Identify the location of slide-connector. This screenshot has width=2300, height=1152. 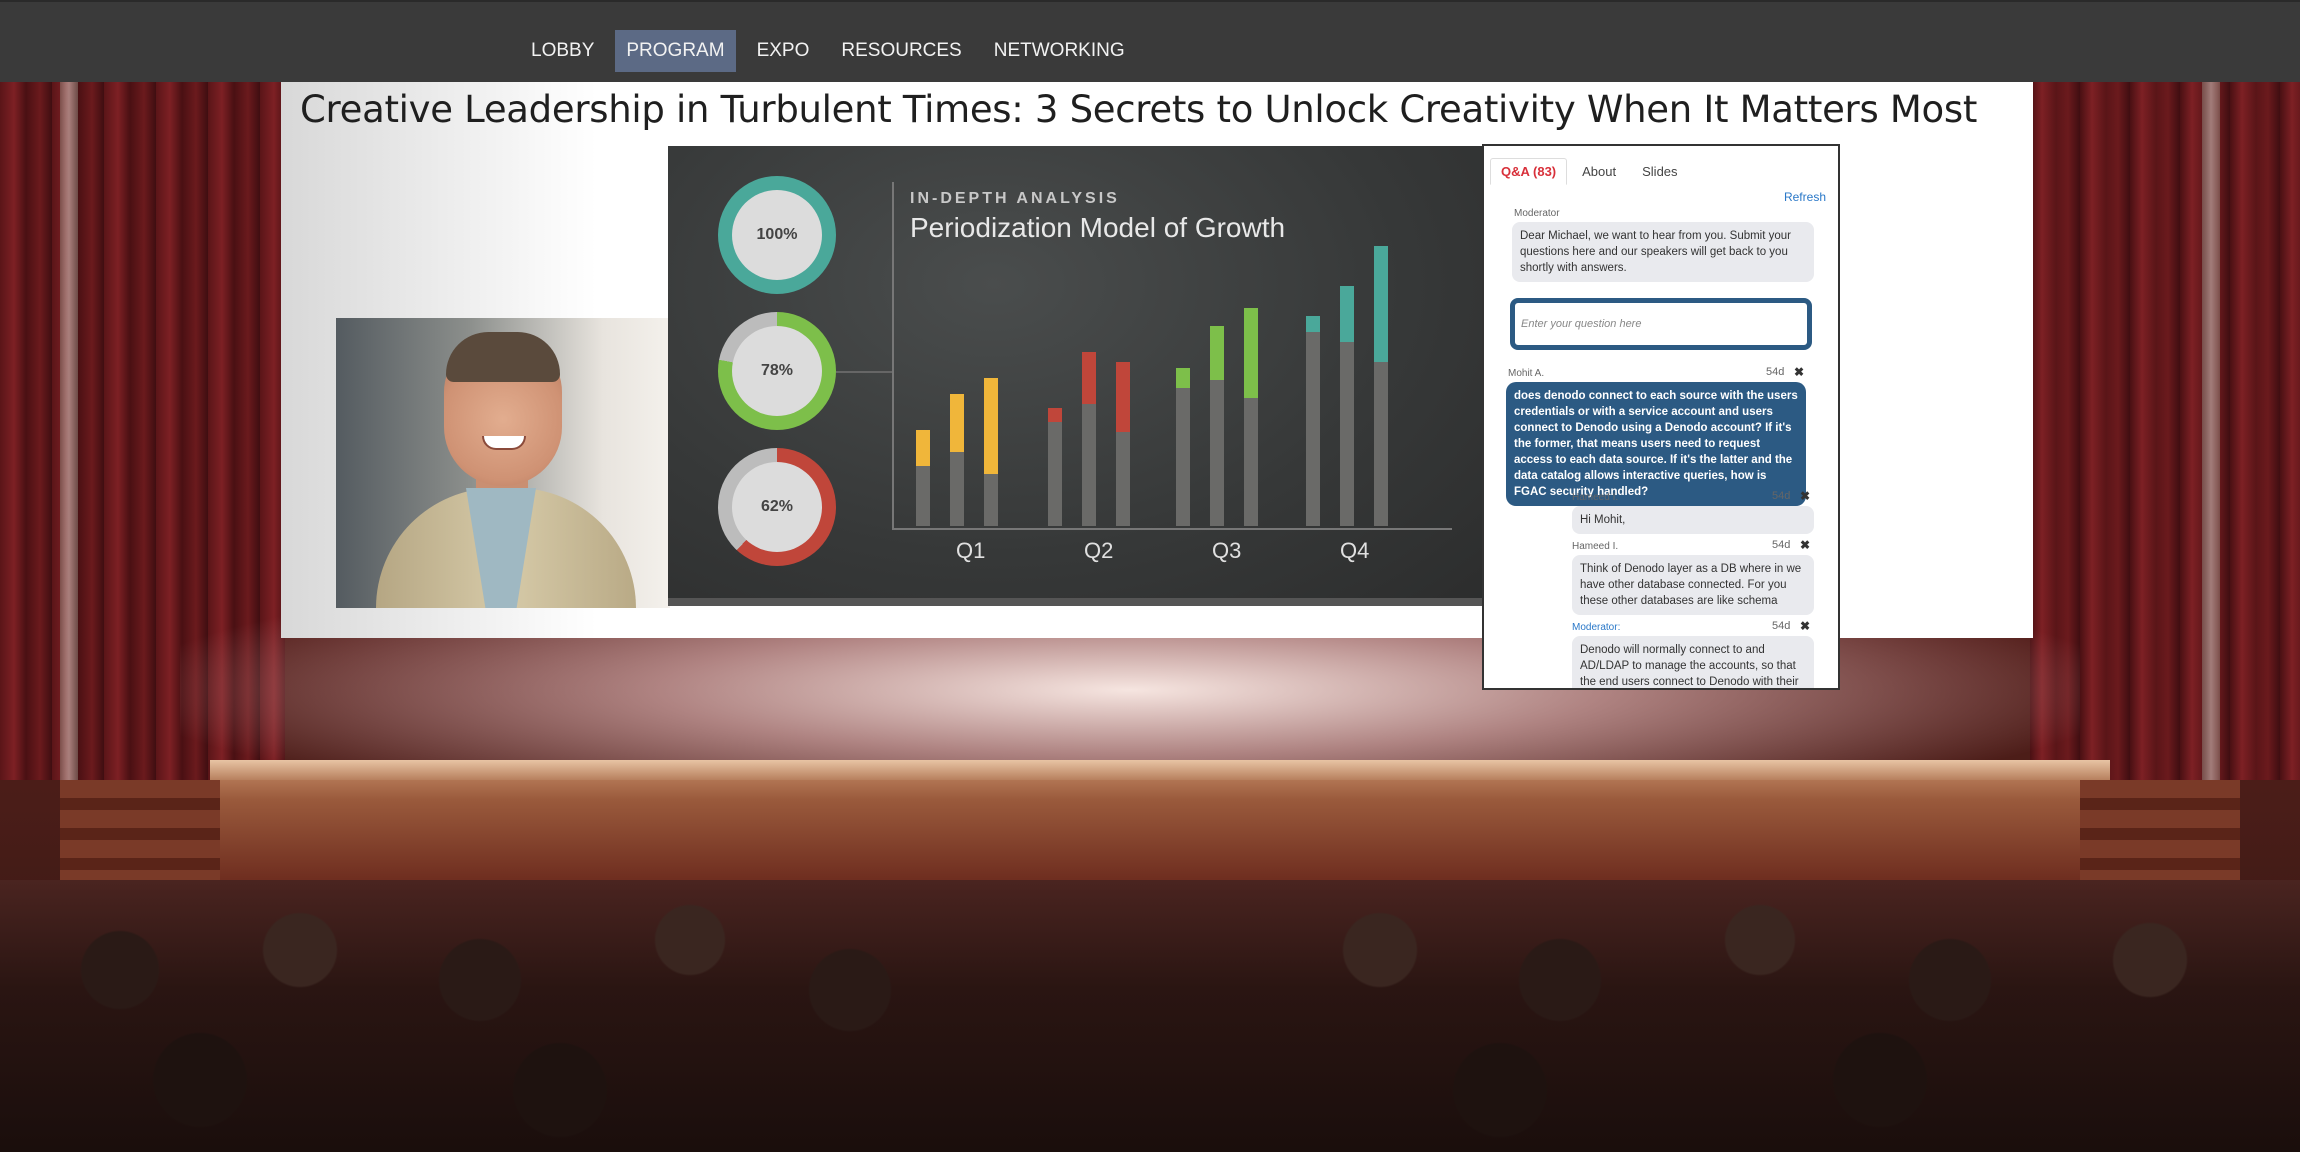
(864, 372).